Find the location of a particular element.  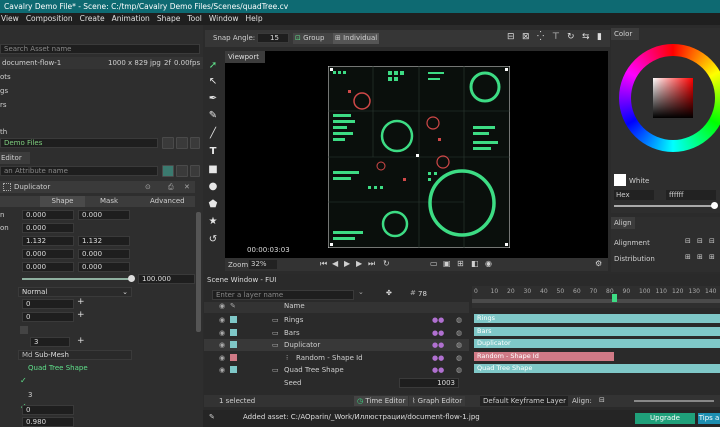

attr-search-icon is located at coordinates (168, 171).